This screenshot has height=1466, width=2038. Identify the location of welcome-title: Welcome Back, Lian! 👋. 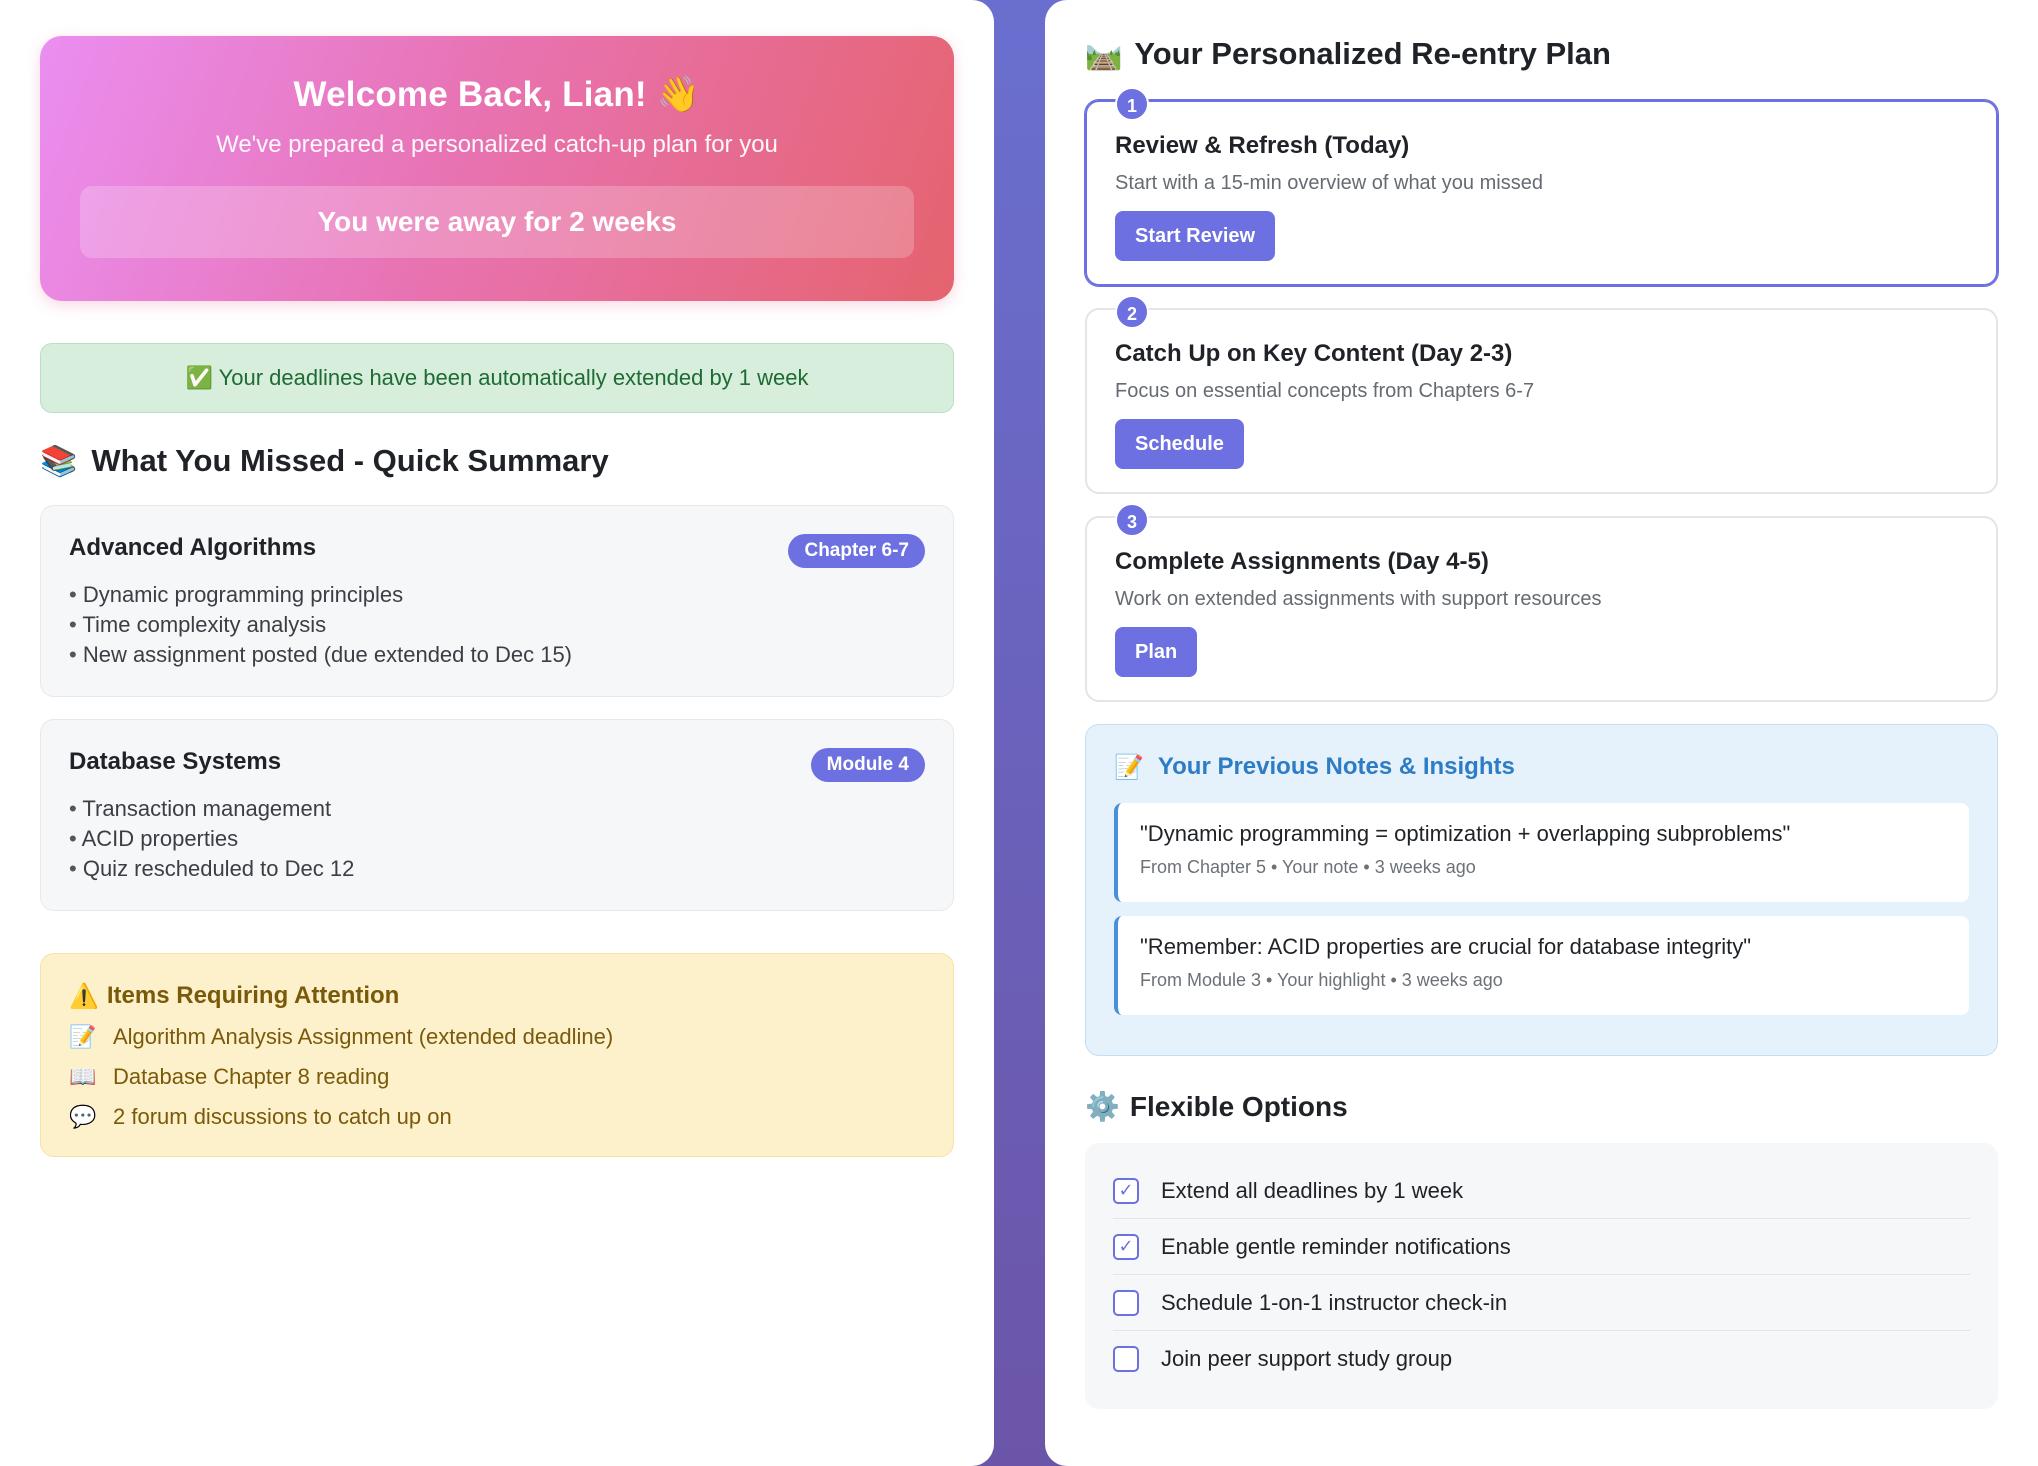
(497, 94).